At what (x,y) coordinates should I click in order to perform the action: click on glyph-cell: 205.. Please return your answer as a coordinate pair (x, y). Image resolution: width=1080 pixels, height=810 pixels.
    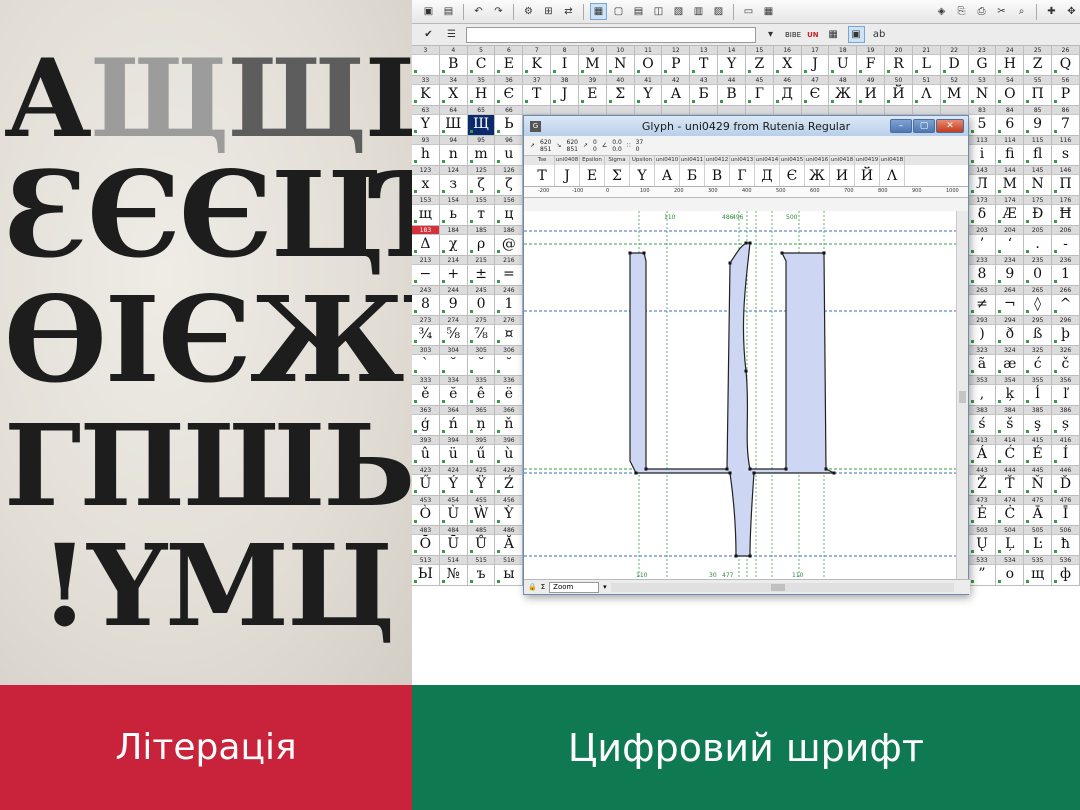
    Looking at the image, I should click on (1038, 241).